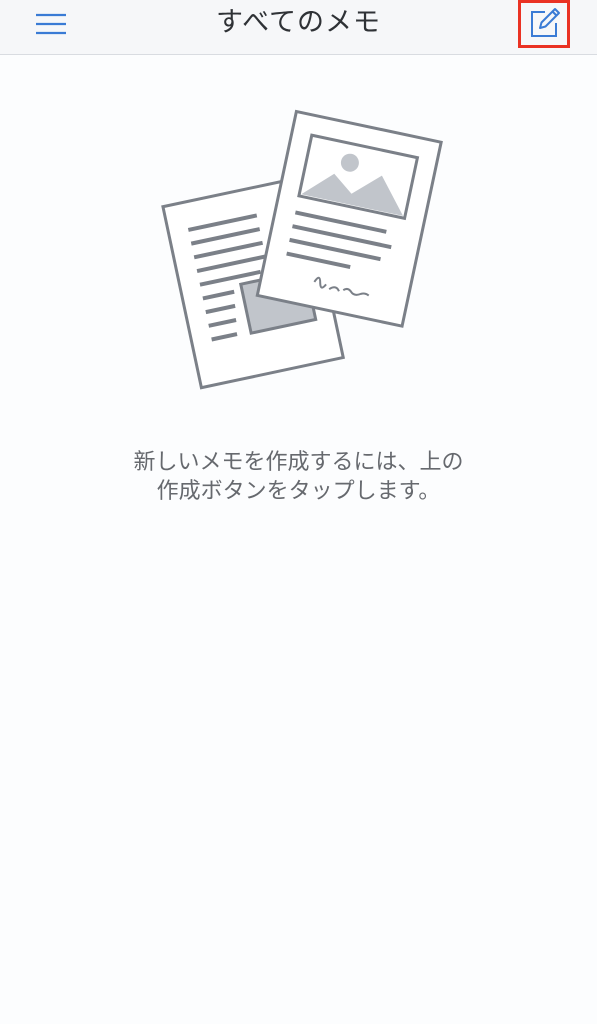  Describe the element at coordinates (298, 462) in the screenshot. I see `empty-state-line-1: 新しいメモを作成するには、上の` at that location.